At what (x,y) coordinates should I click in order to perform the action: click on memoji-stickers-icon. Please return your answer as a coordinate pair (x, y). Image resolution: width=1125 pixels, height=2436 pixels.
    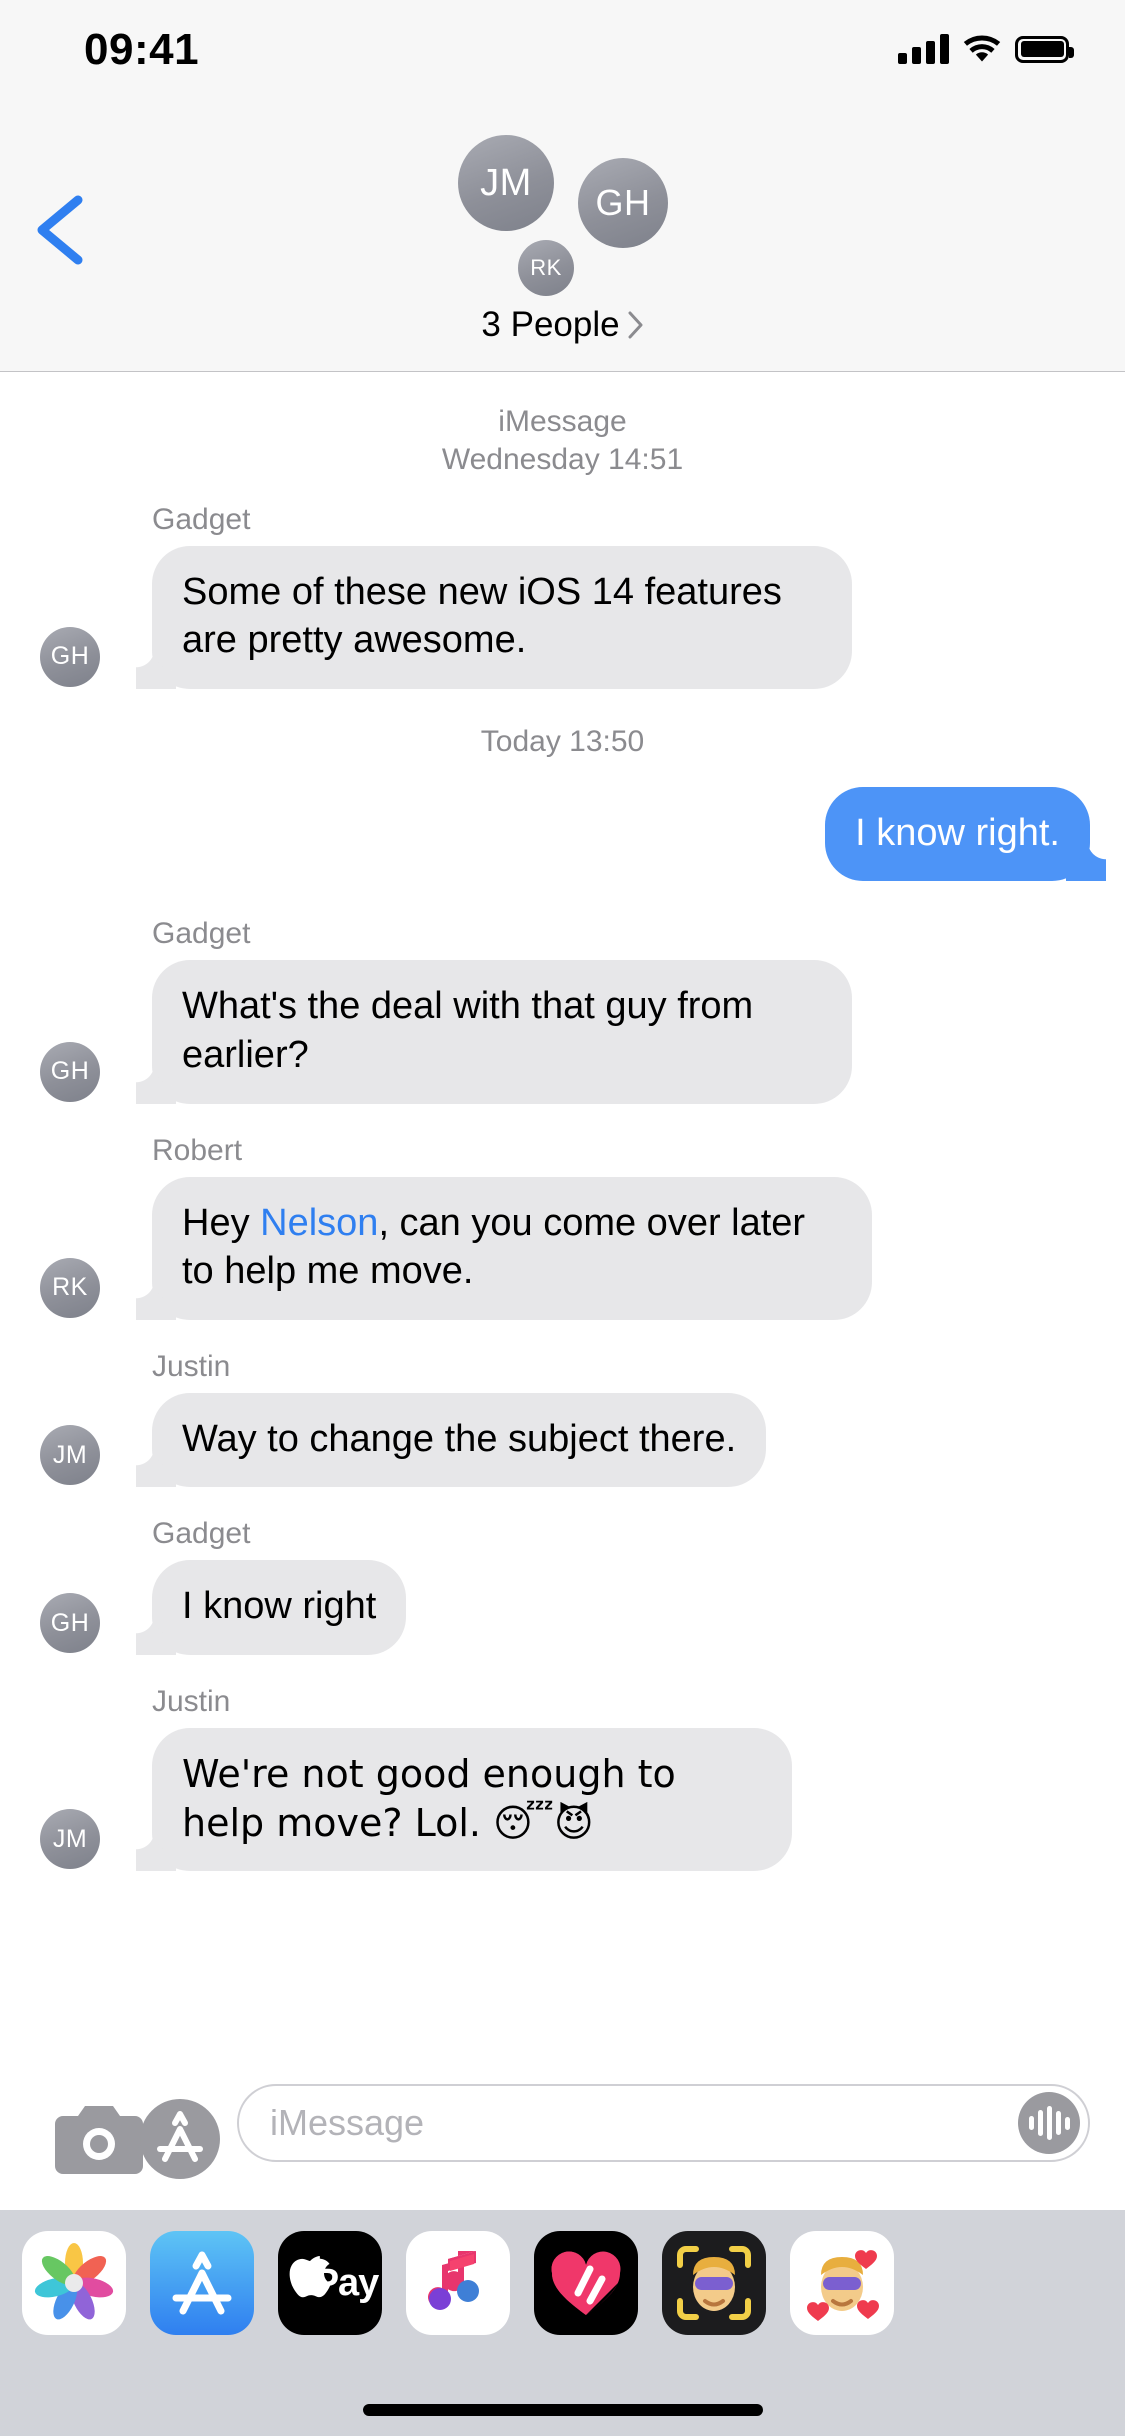
    Looking at the image, I should click on (843, 2285).